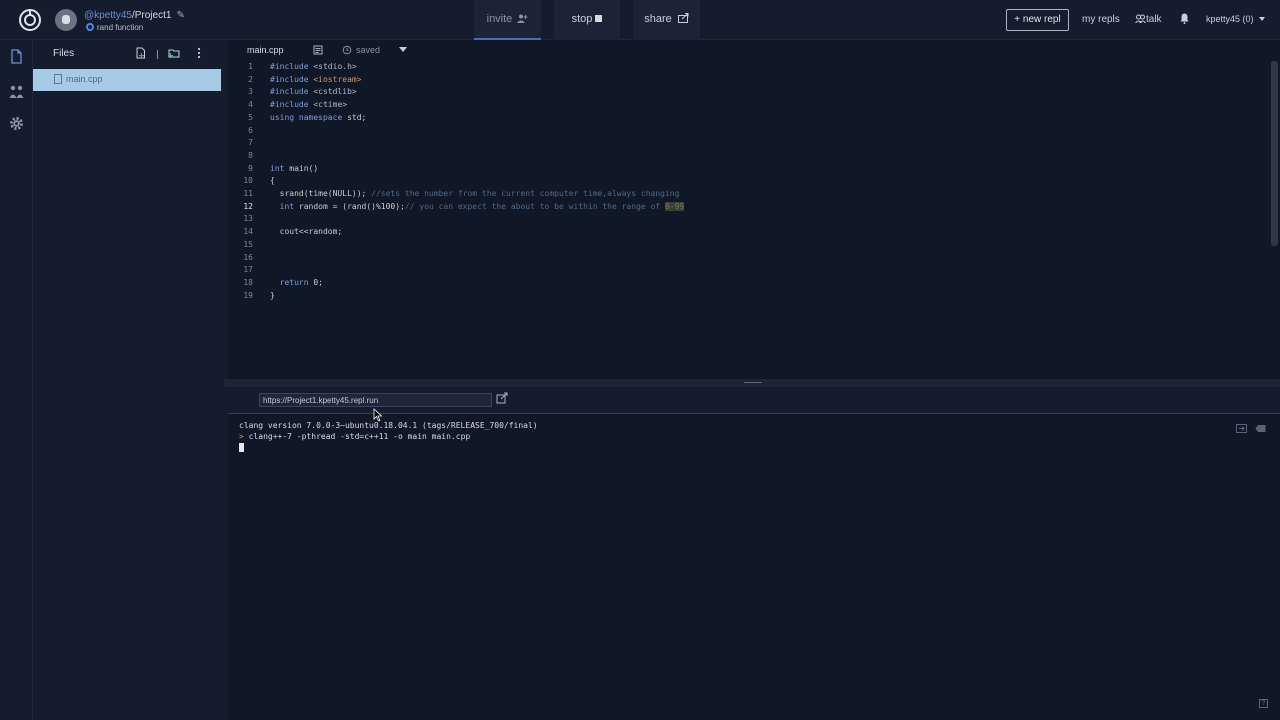 The width and height of the screenshot is (1280, 720). Describe the element at coordinates (403, 49) in the screenshot. I see `chevron-down-icon` at that location.